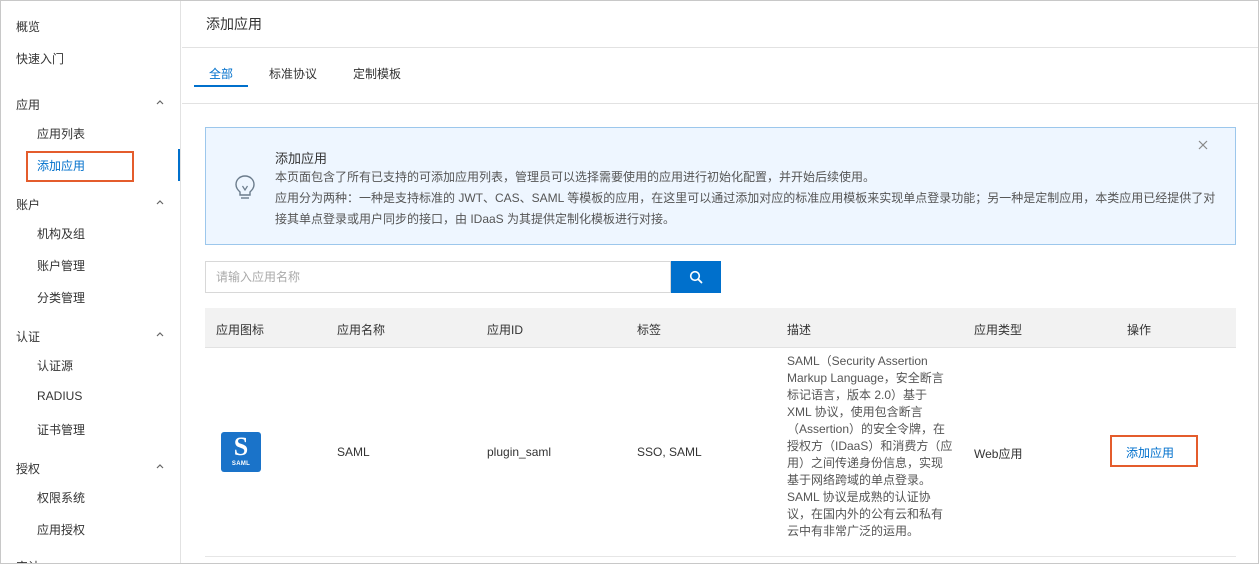 The width and height of the screenshot is (1259, 564). What do you see at coordinates (91, 336) in the screenshot?
I see `sidebar-group-auth: 认证` at bounding box center [91, 336].